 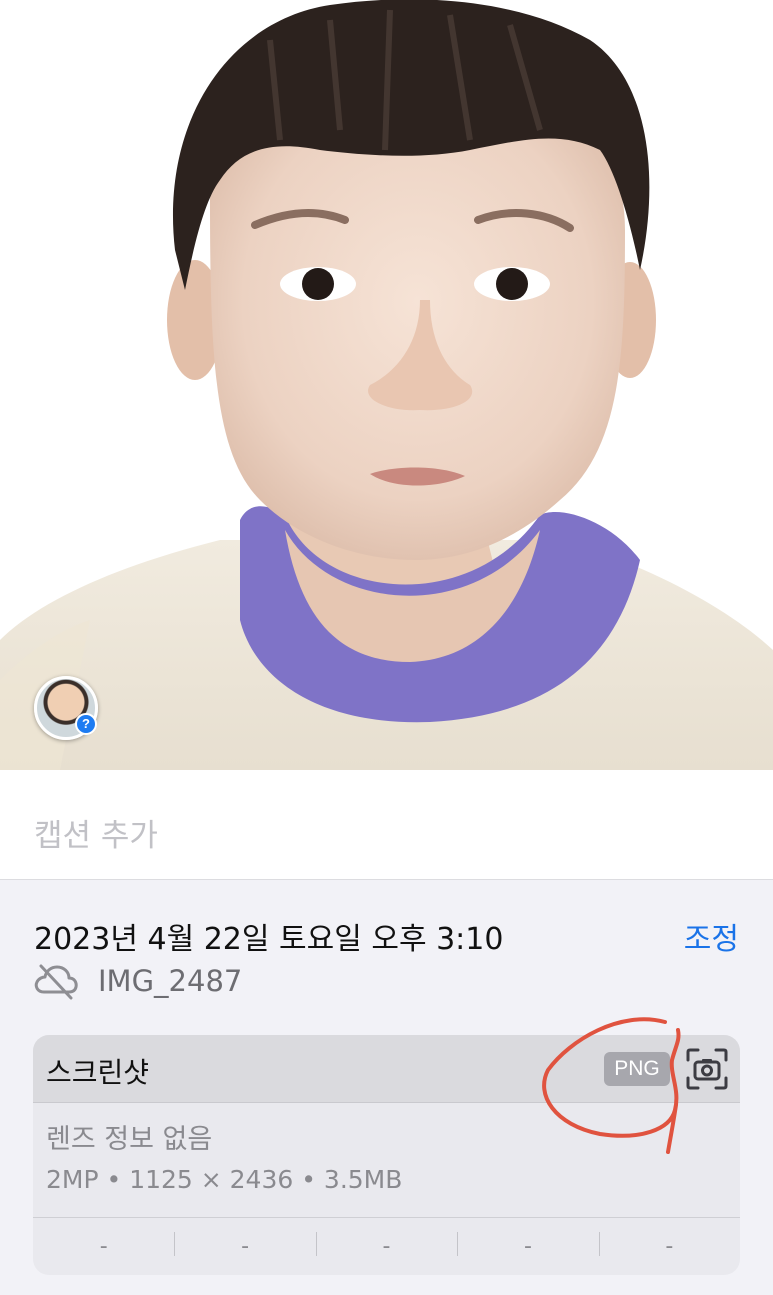 What do you see at coordinates (129, 1139) in the screenshot?
I see `lens-info: 렌즈 정보 없음` at bounding box center [129, 1139].